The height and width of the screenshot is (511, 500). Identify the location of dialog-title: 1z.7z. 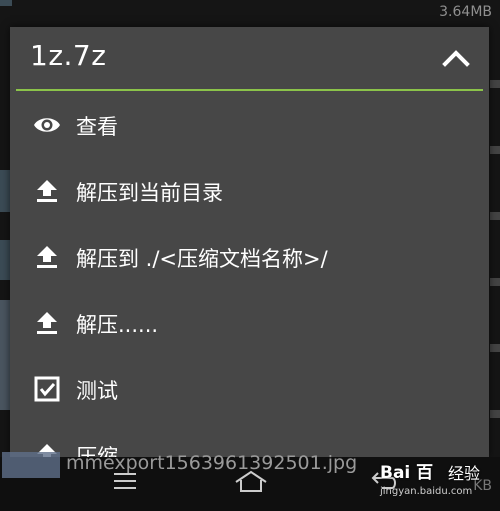
(68, 55).